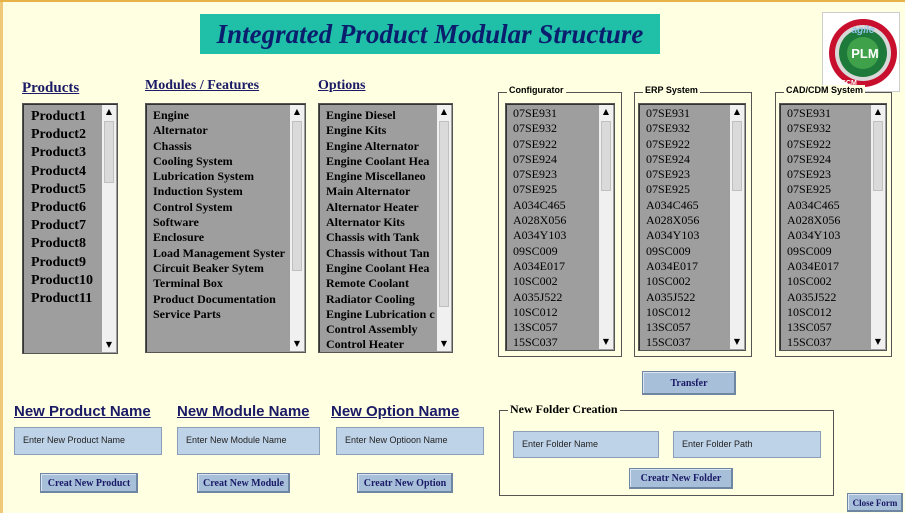  Describe the element at coordinates (560, 297) in the screenshot. I see `list-item: A035J522` at that location.